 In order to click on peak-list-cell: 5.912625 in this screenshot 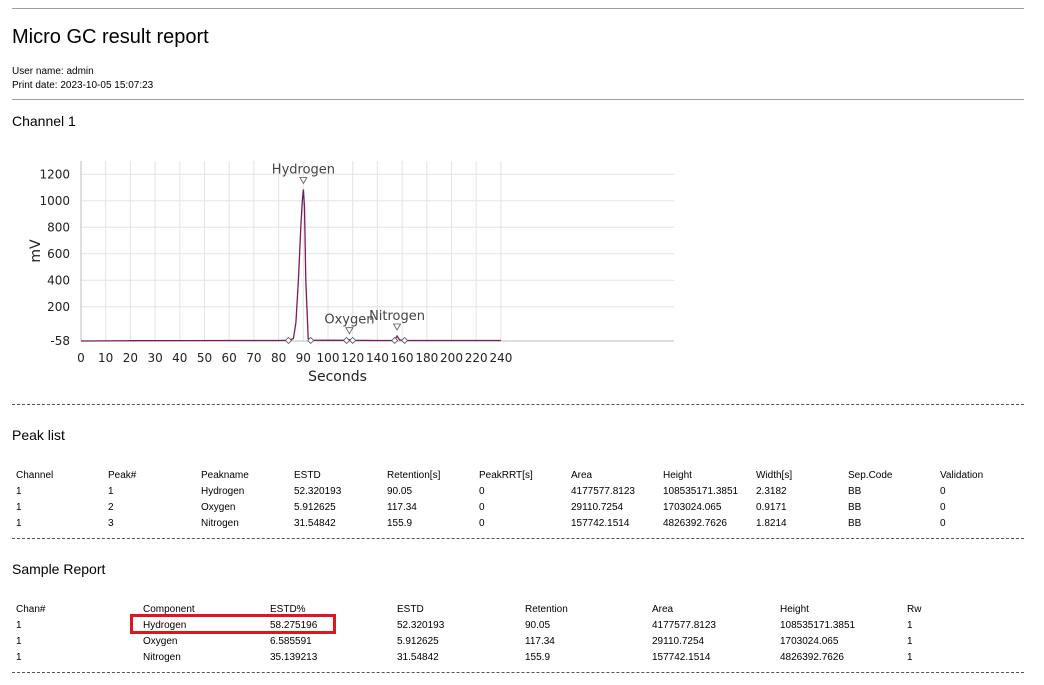, I will do `click(315, 507)`.